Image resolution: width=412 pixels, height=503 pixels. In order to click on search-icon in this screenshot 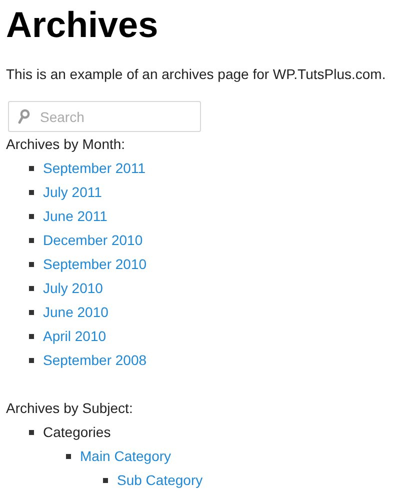, I will do `click(24, 116)`.